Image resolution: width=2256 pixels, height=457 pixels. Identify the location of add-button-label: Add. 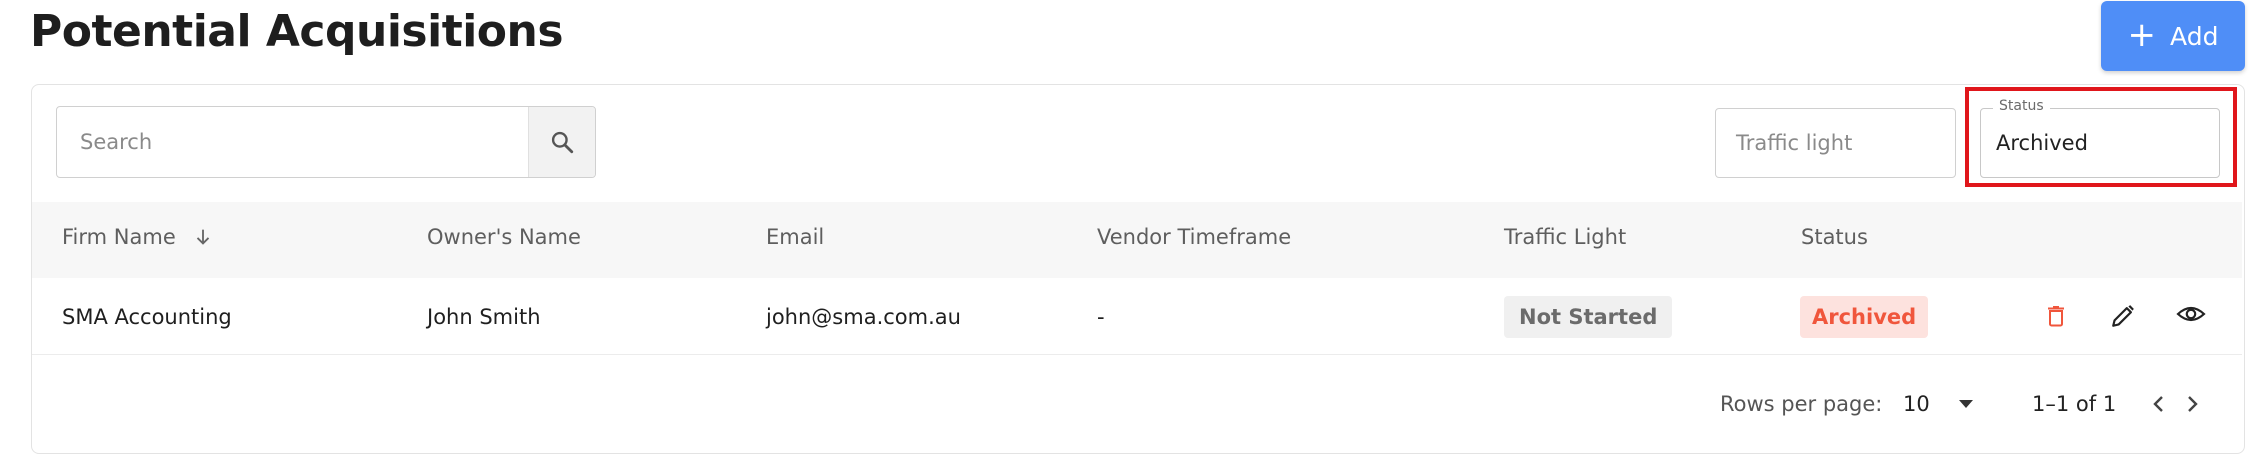
(2194, 36).